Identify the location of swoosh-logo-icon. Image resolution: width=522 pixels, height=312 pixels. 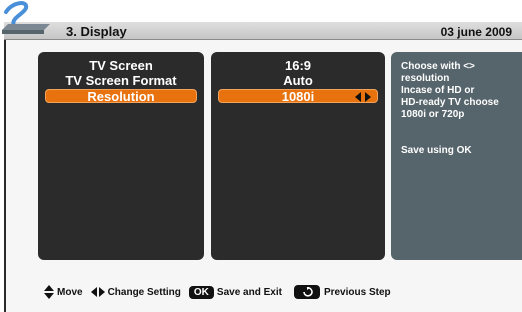
(26, 17).